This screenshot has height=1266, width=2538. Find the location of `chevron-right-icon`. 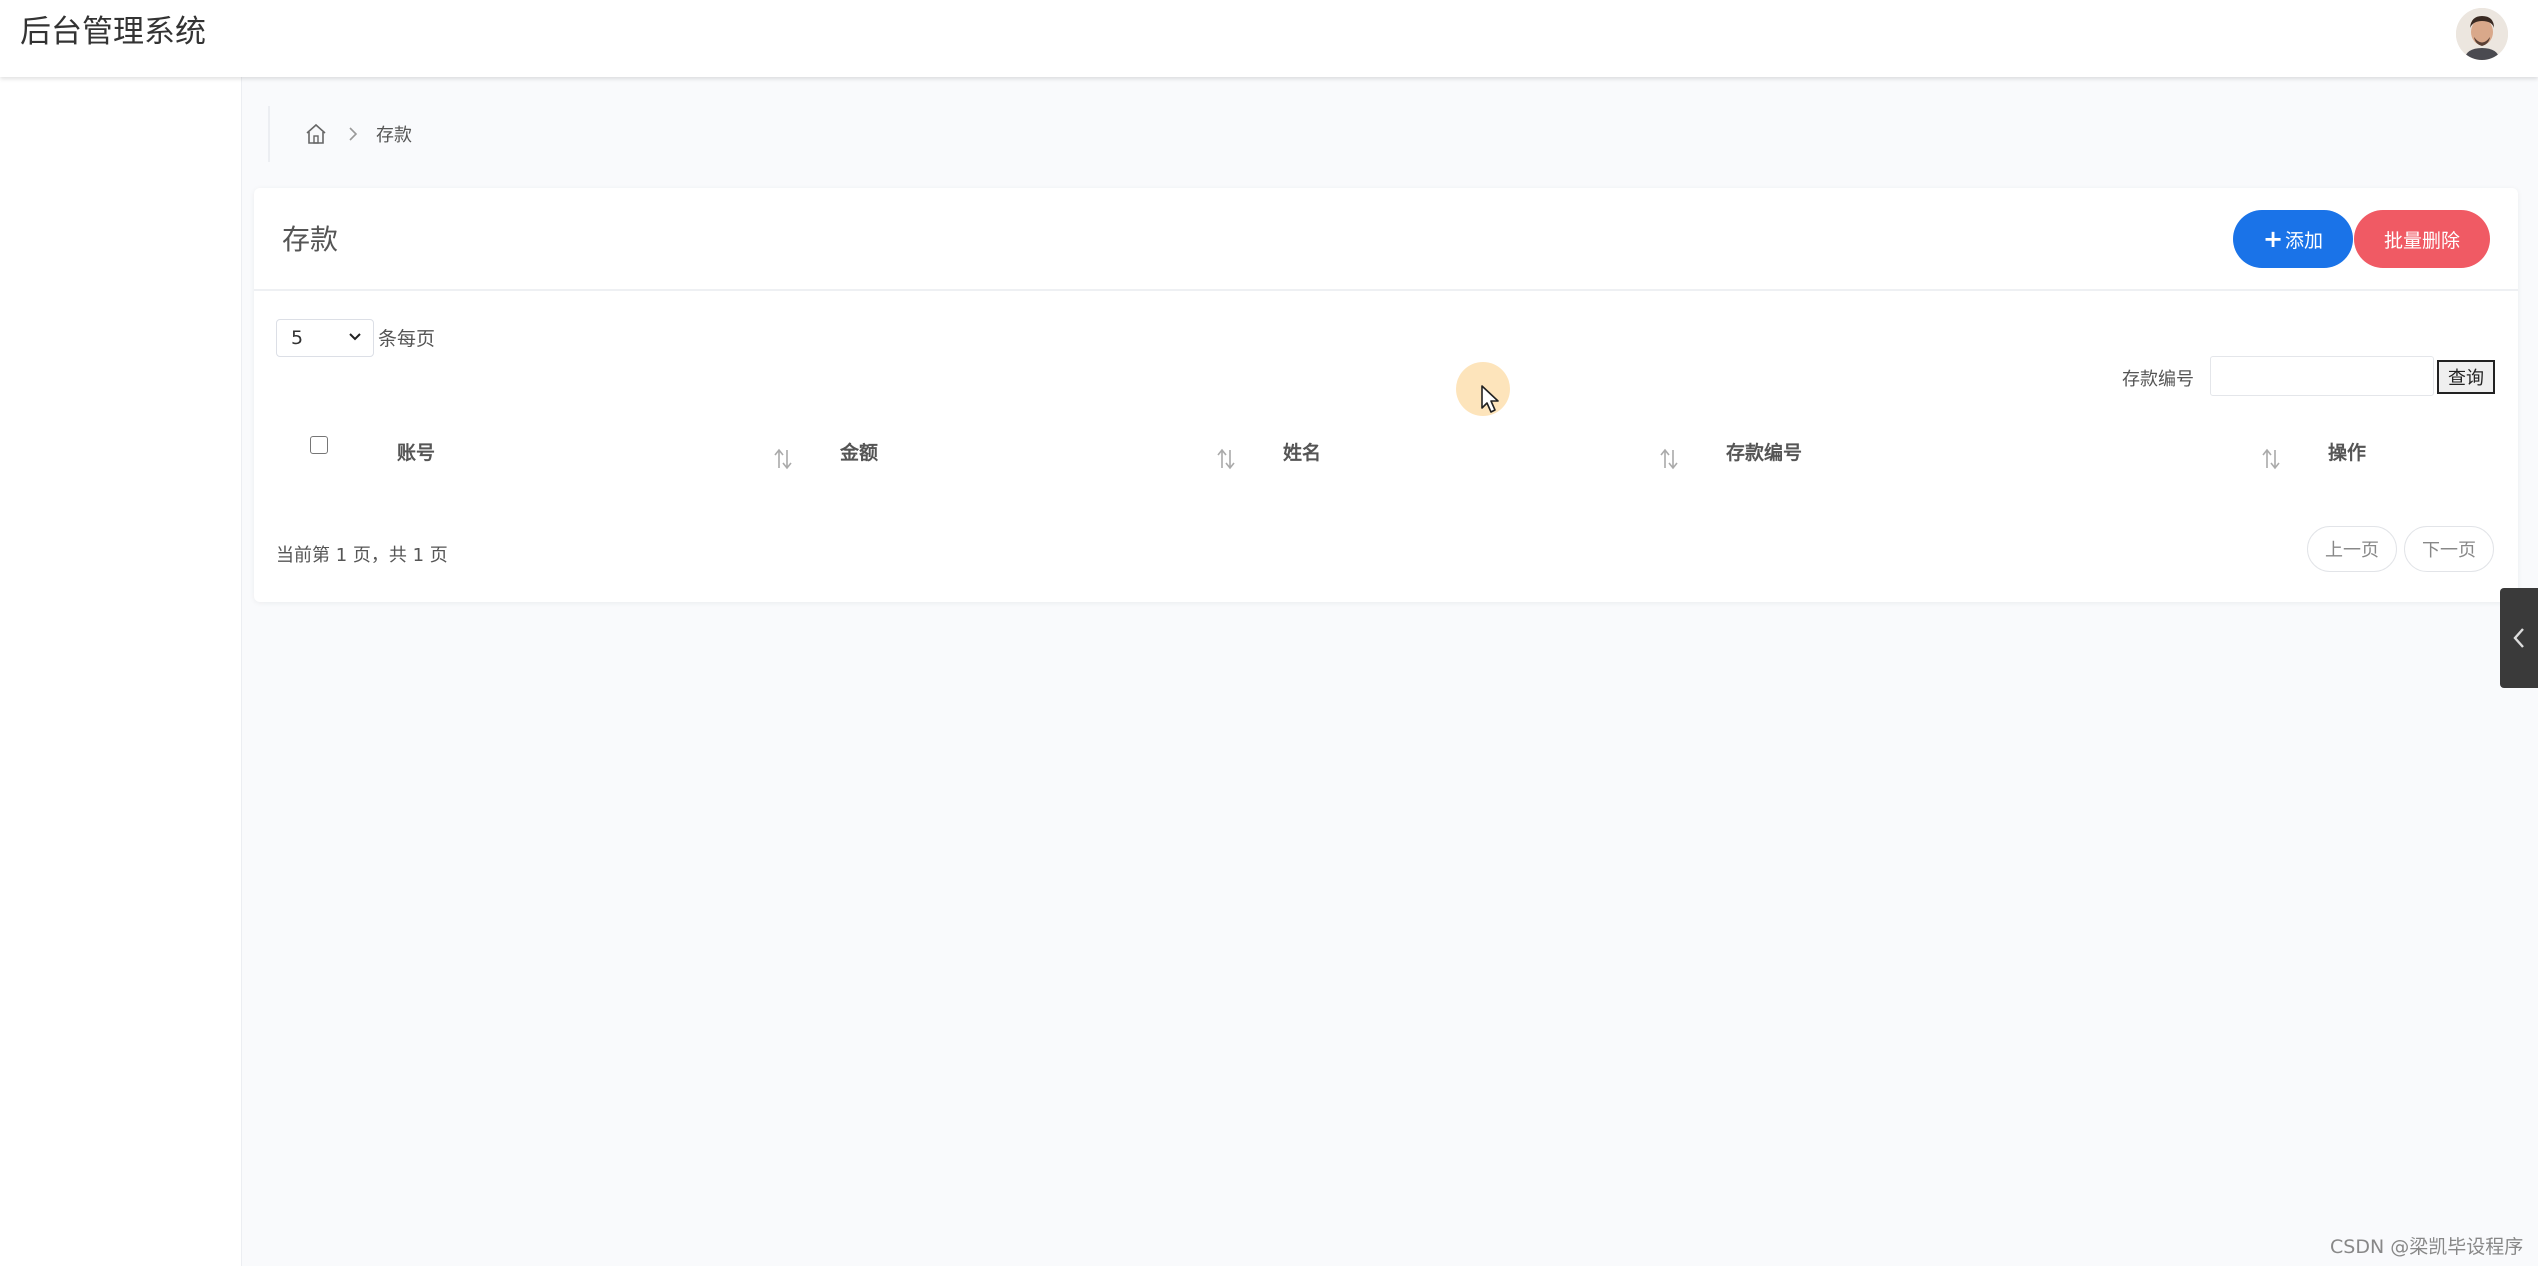

chevron-right-icon is located at coordinates (353, 134).